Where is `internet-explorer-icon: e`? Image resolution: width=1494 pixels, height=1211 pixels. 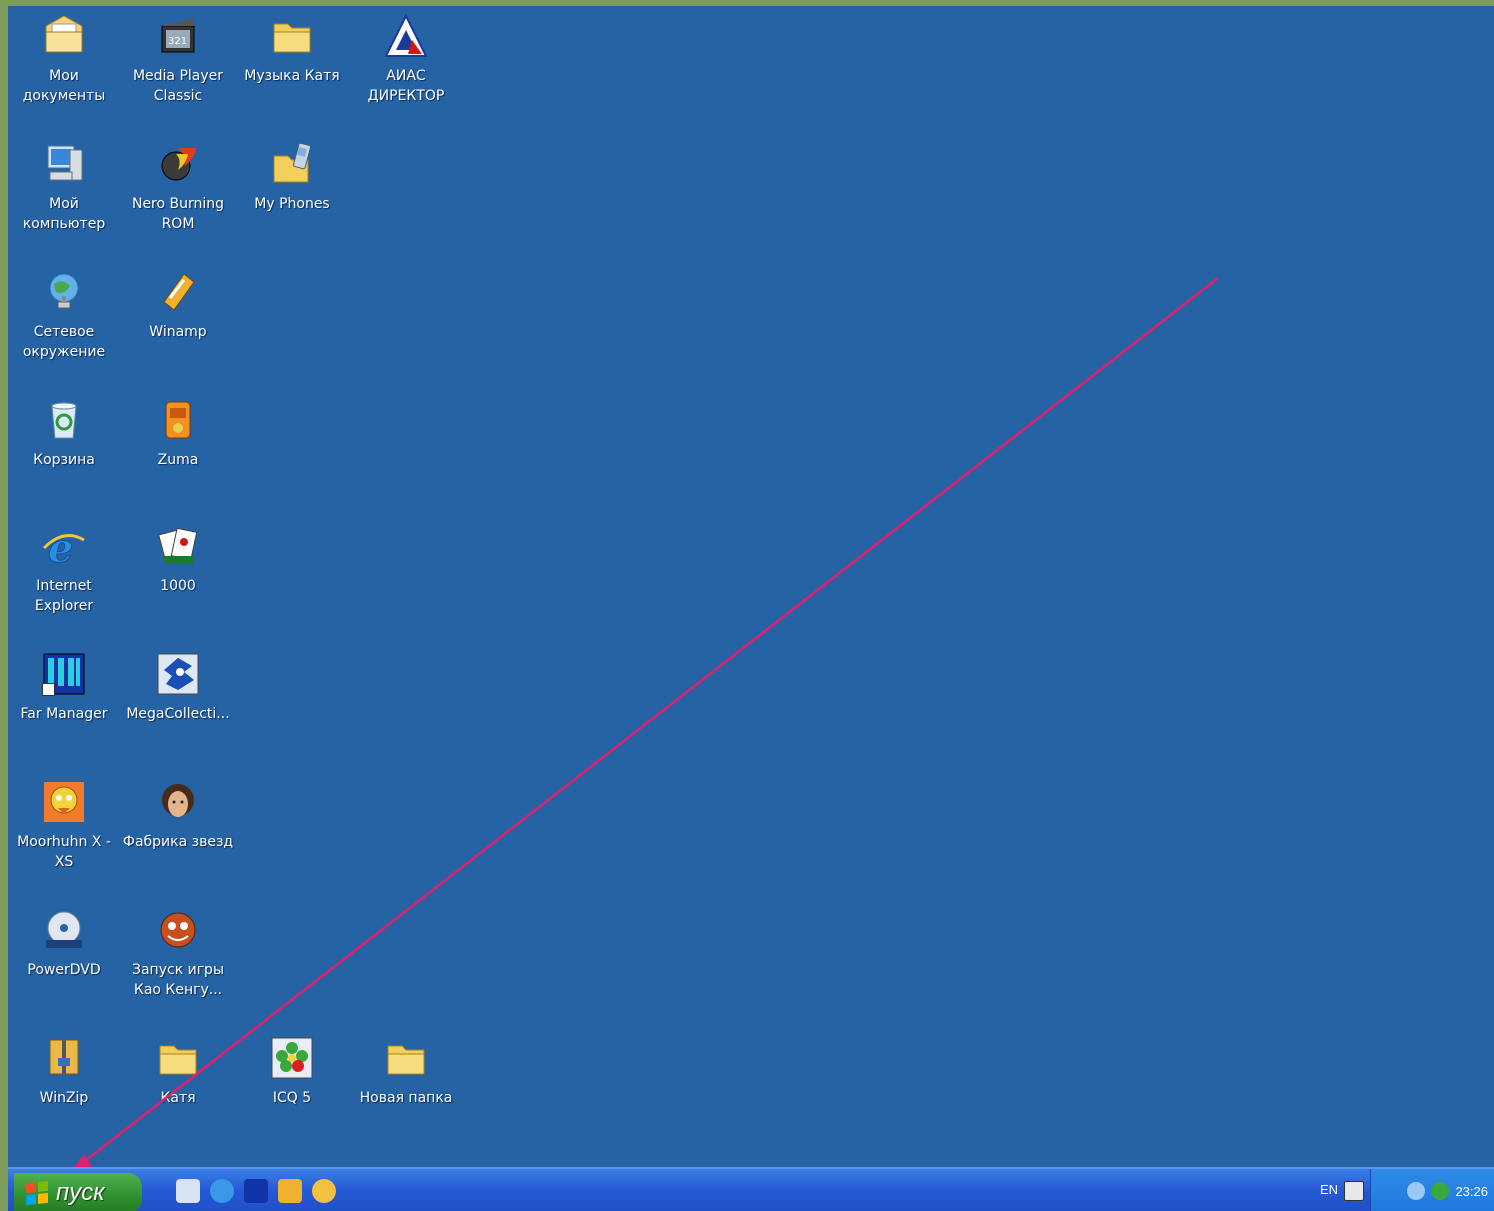 internet-explorer-icon: e is located at coordinates (63, 547).